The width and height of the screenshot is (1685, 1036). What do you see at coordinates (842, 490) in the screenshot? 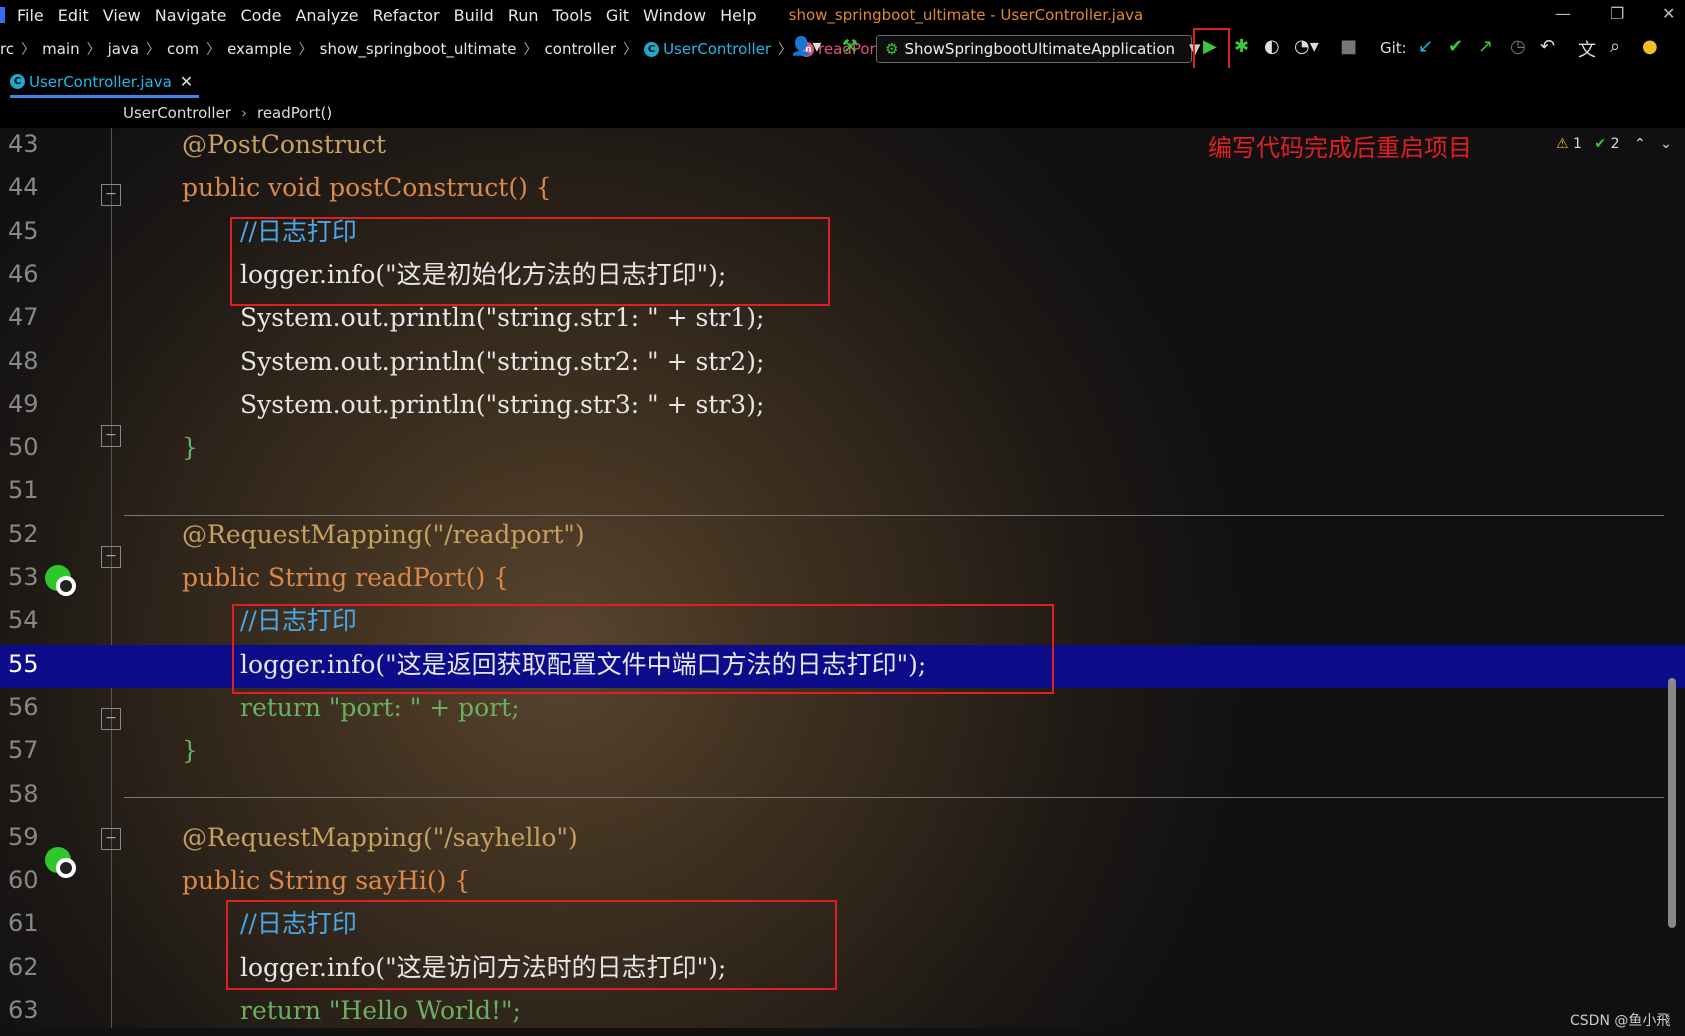
I see `code-line: 51` at bounding box center [842, 490].